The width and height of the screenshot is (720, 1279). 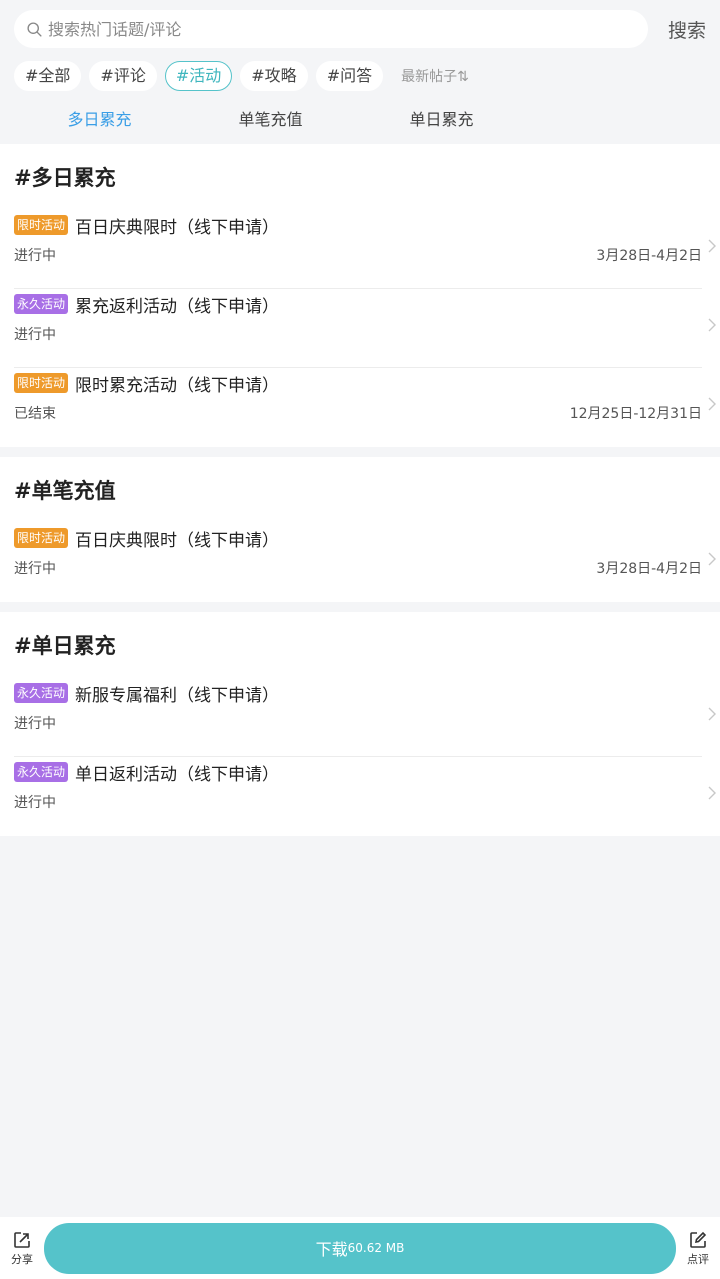 I want to click on chip-qa: #问答, so click(x=349, y=76).